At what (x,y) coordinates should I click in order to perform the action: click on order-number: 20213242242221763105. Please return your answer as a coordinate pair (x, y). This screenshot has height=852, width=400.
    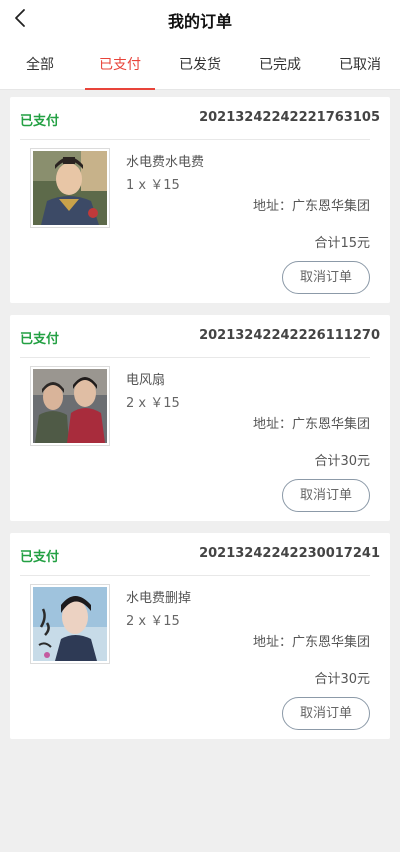
    Looking at the image, I should click on (289, 117).